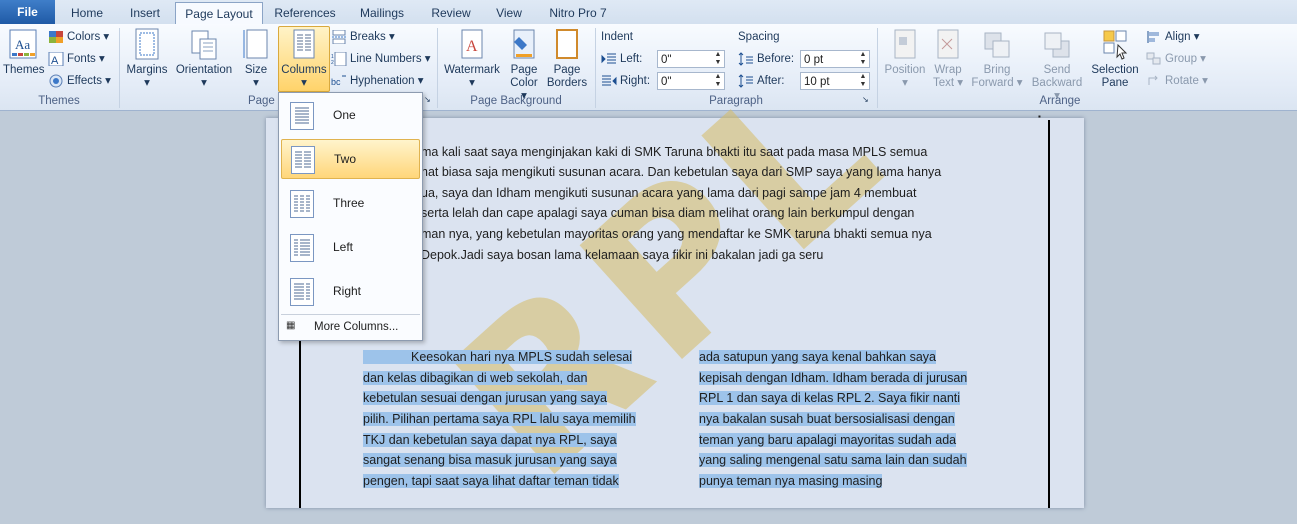  I want to click on selection-pane-button: Selection Pane, so click(1115, 58).